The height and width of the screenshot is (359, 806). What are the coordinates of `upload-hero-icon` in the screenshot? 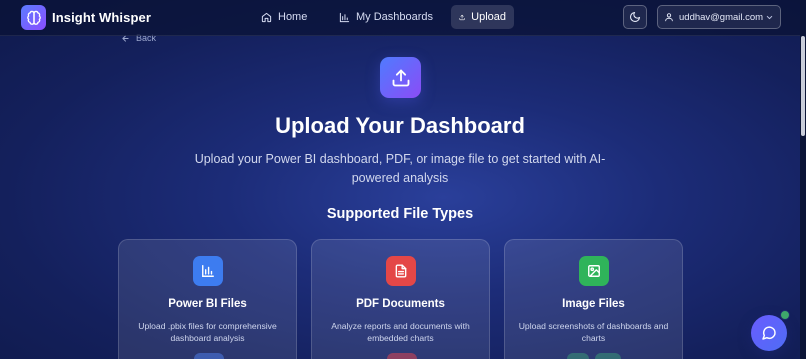 It's located at (400, 77).